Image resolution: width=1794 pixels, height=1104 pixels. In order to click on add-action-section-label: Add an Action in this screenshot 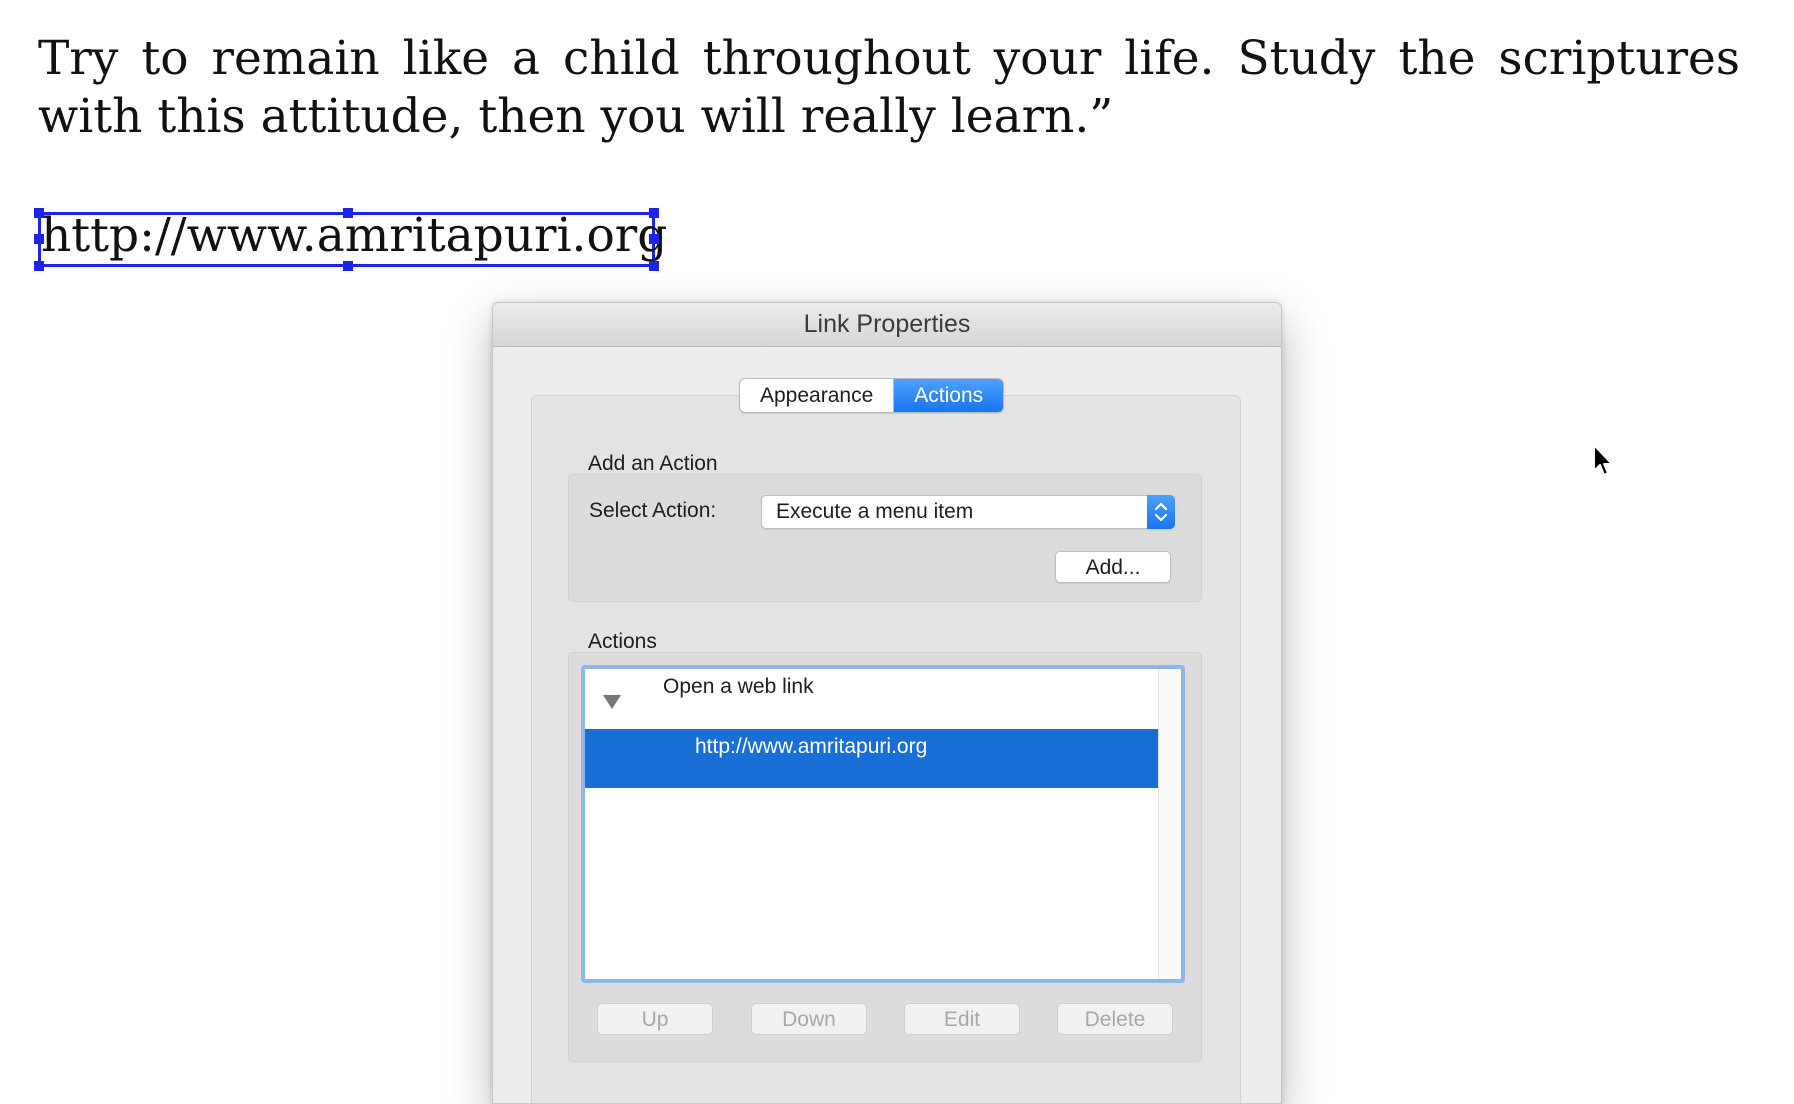, I will do `click(653, 463)`.